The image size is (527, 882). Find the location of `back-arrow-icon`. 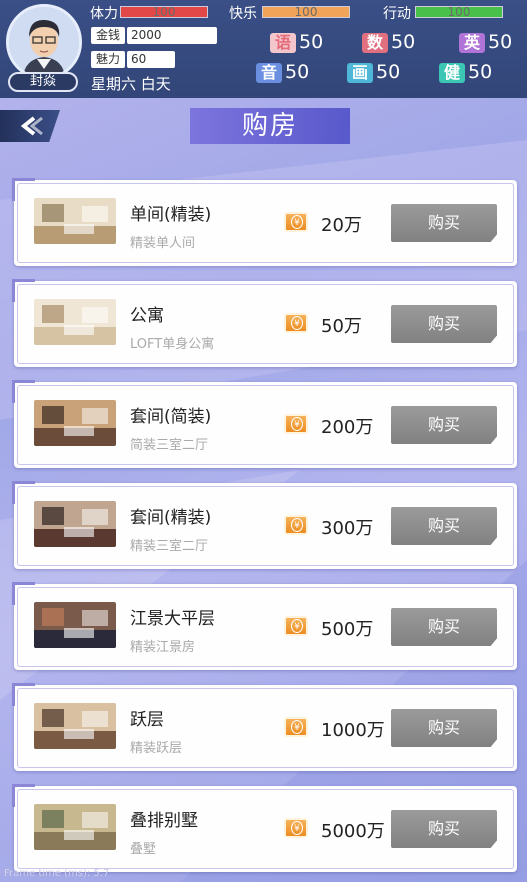

back-arrow-icon is located at coordinates (31, 126).